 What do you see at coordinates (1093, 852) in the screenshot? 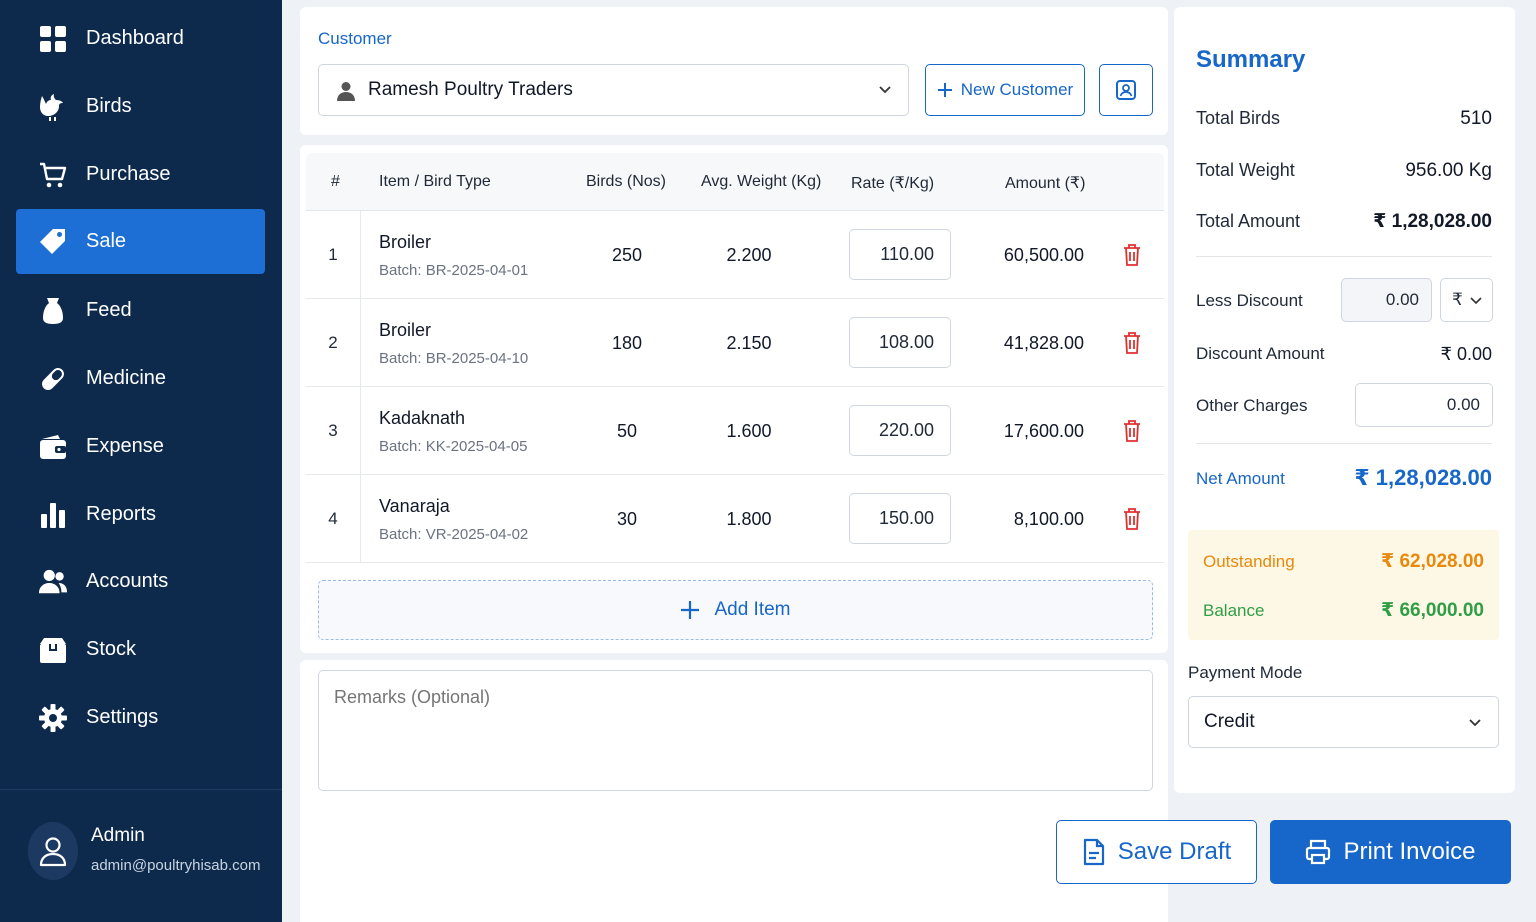
I see `document-icon` at bounding box center [1093, 852].